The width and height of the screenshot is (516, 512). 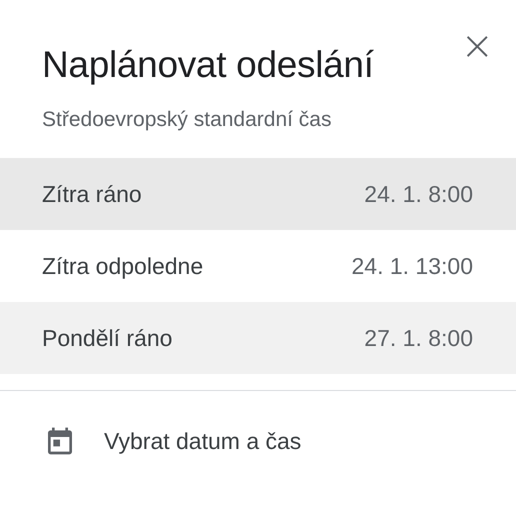 What do you see at coordinates (186, 120) in the screenshot?
I see `timezone-label: Středoevropský standardní čas` at bounding box center [186, 120].